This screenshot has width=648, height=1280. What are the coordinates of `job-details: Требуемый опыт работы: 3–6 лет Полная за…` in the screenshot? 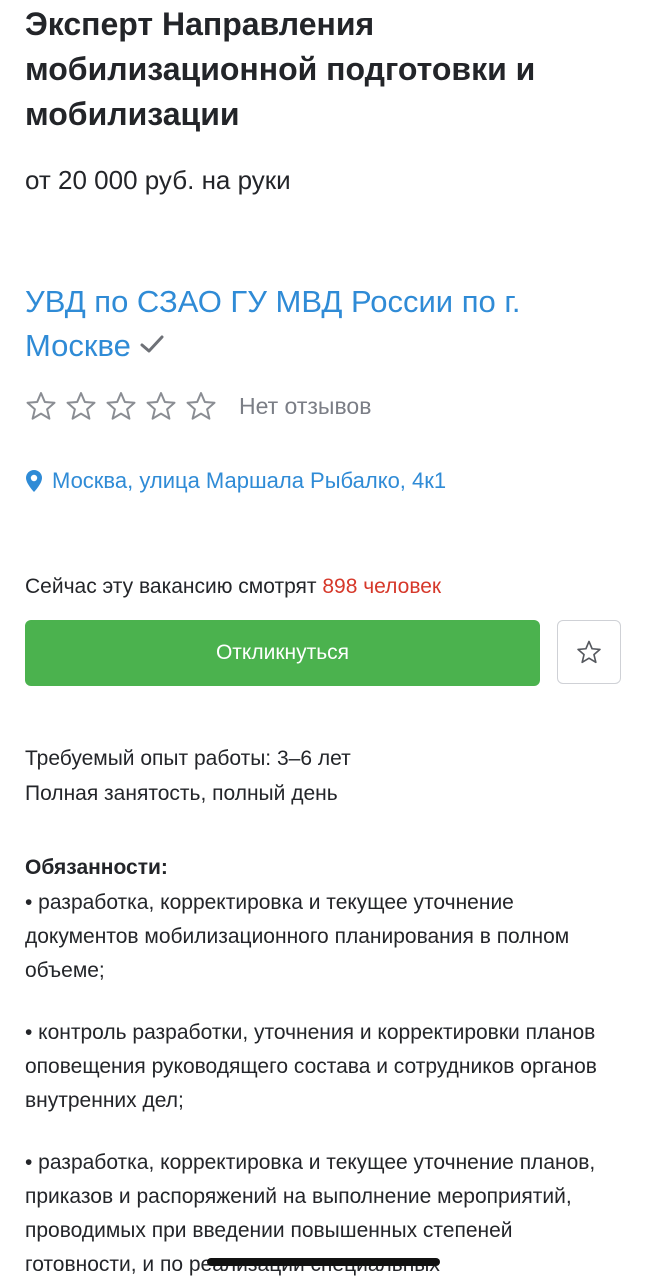 It's located at (188, 776).